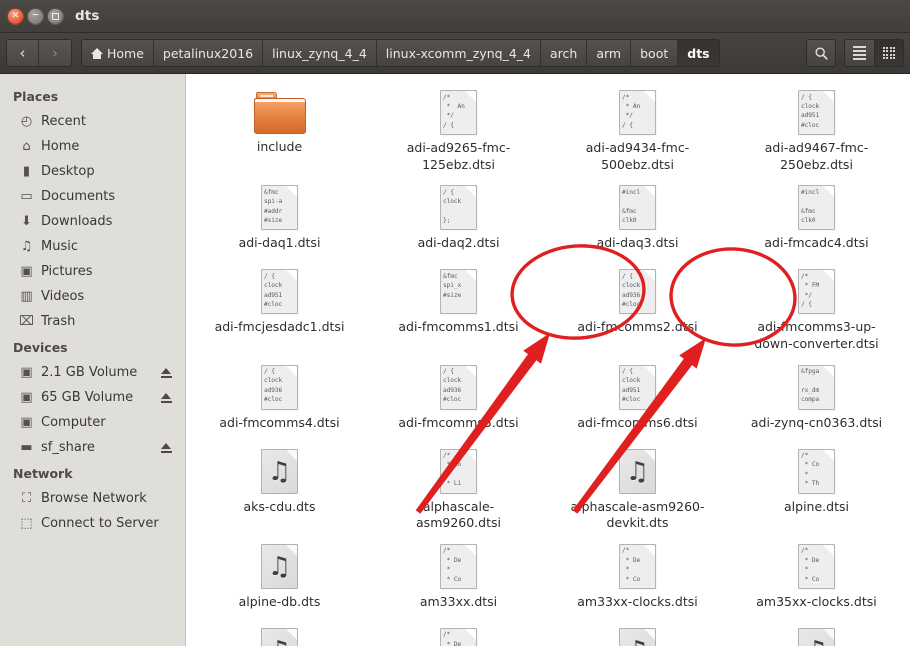 The height and width of the screenshot is (646, 910). What do you see at coordinates (279, 146) in the screenshot?
I see `file-name-label: include` at bounding box center [279, 146].